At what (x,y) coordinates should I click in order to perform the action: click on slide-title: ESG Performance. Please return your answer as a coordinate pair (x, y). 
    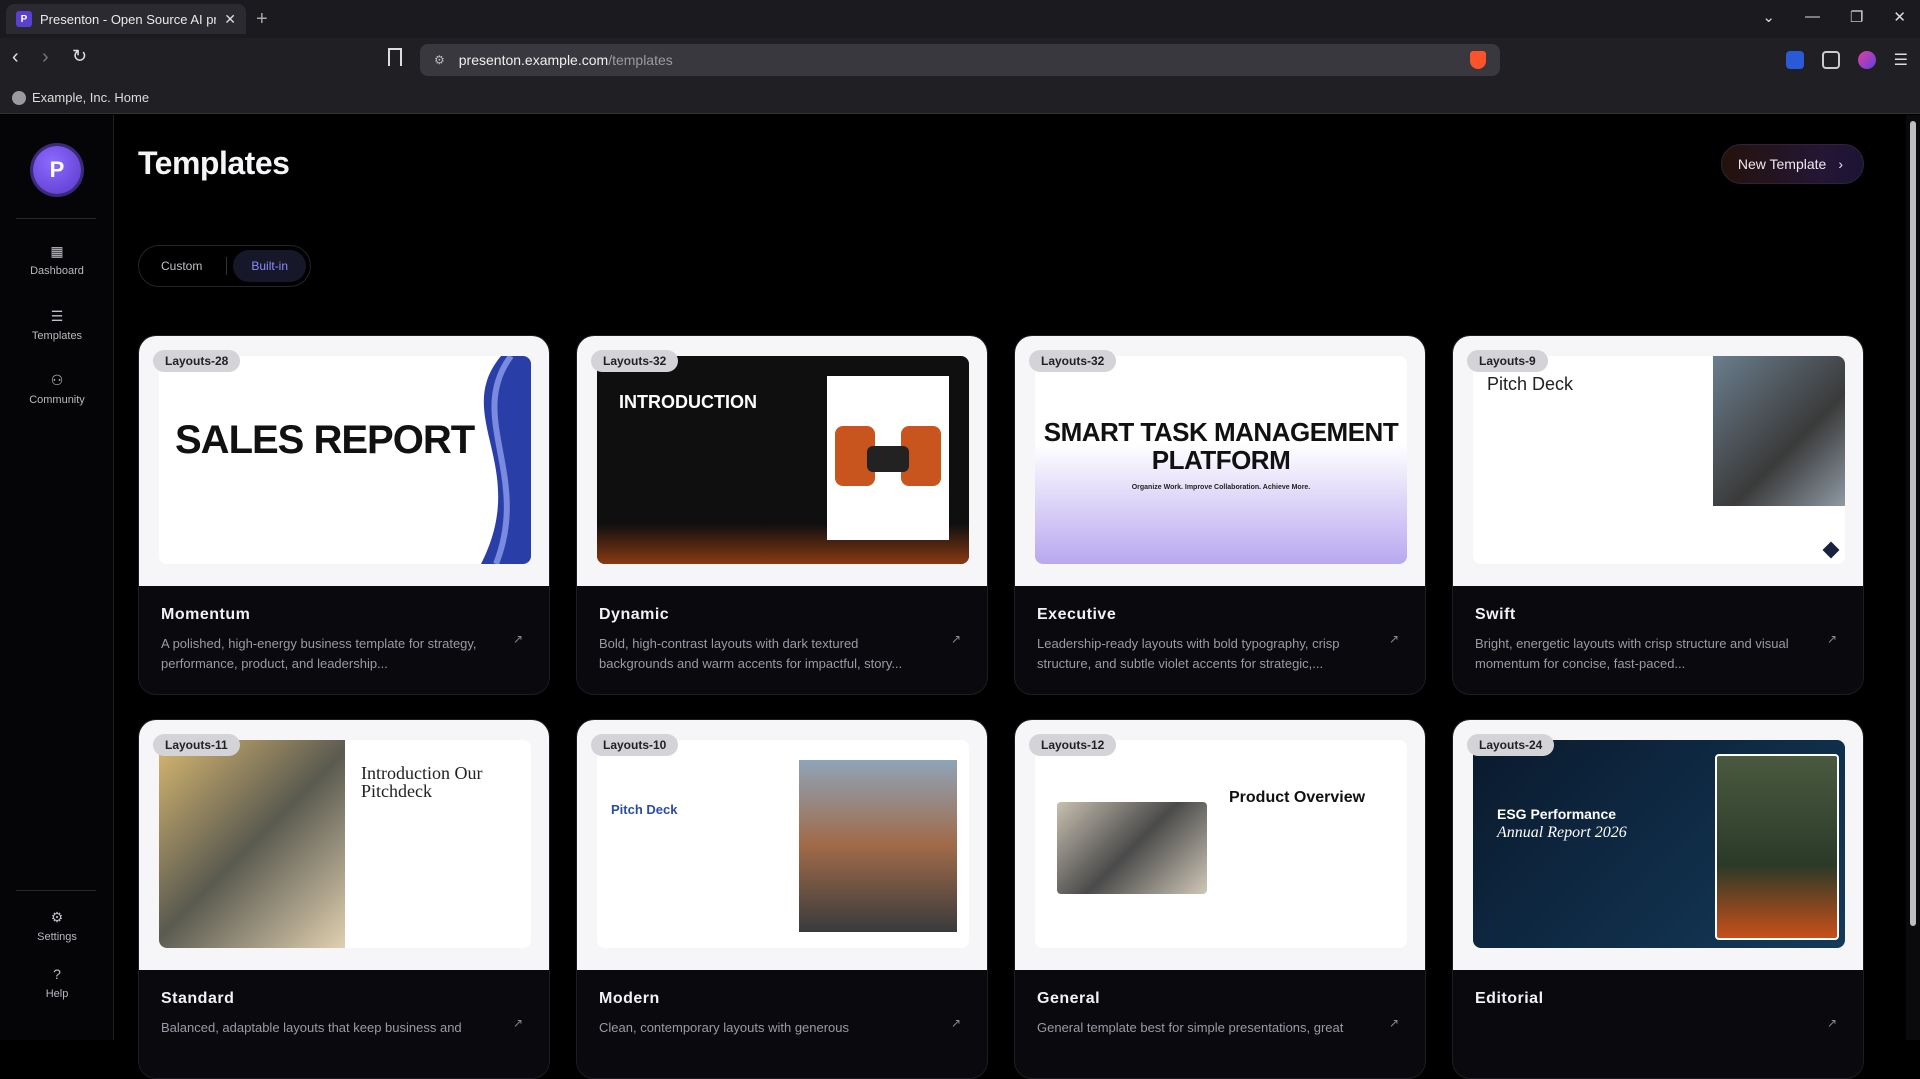
    Looking at the image, I should click on (1557, 814).